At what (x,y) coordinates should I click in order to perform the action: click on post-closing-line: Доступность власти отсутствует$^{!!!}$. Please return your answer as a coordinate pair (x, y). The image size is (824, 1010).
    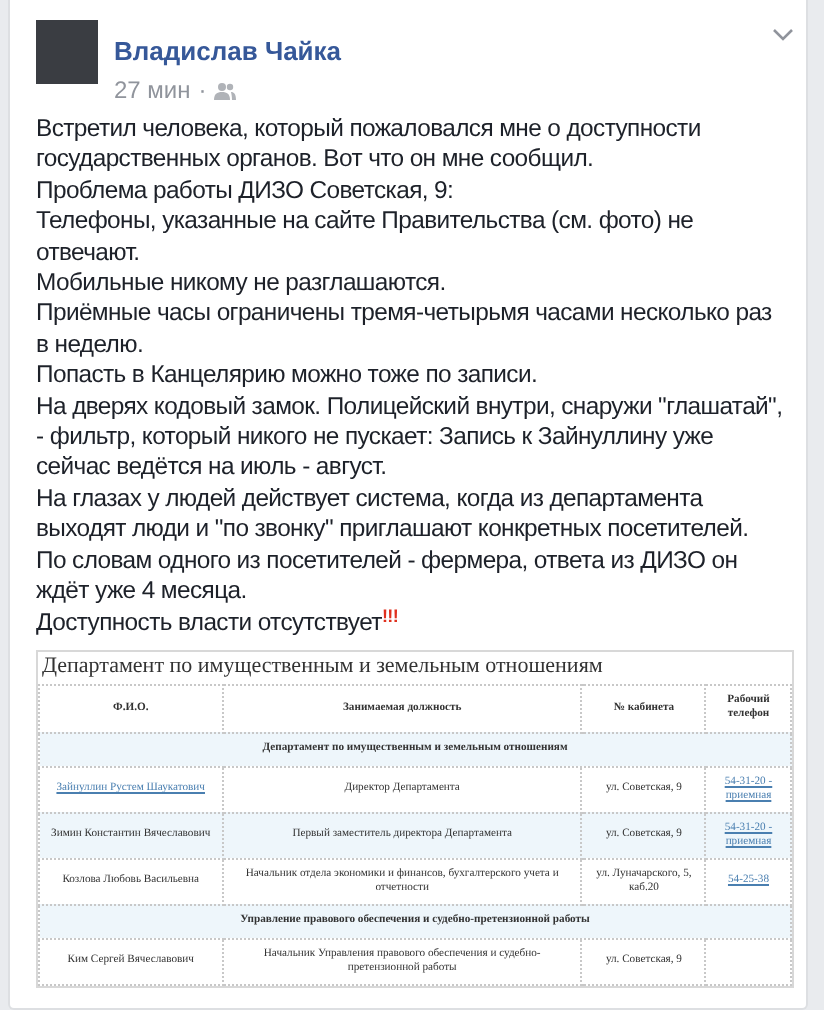
    Looking at the image, I should click on (218, 622).